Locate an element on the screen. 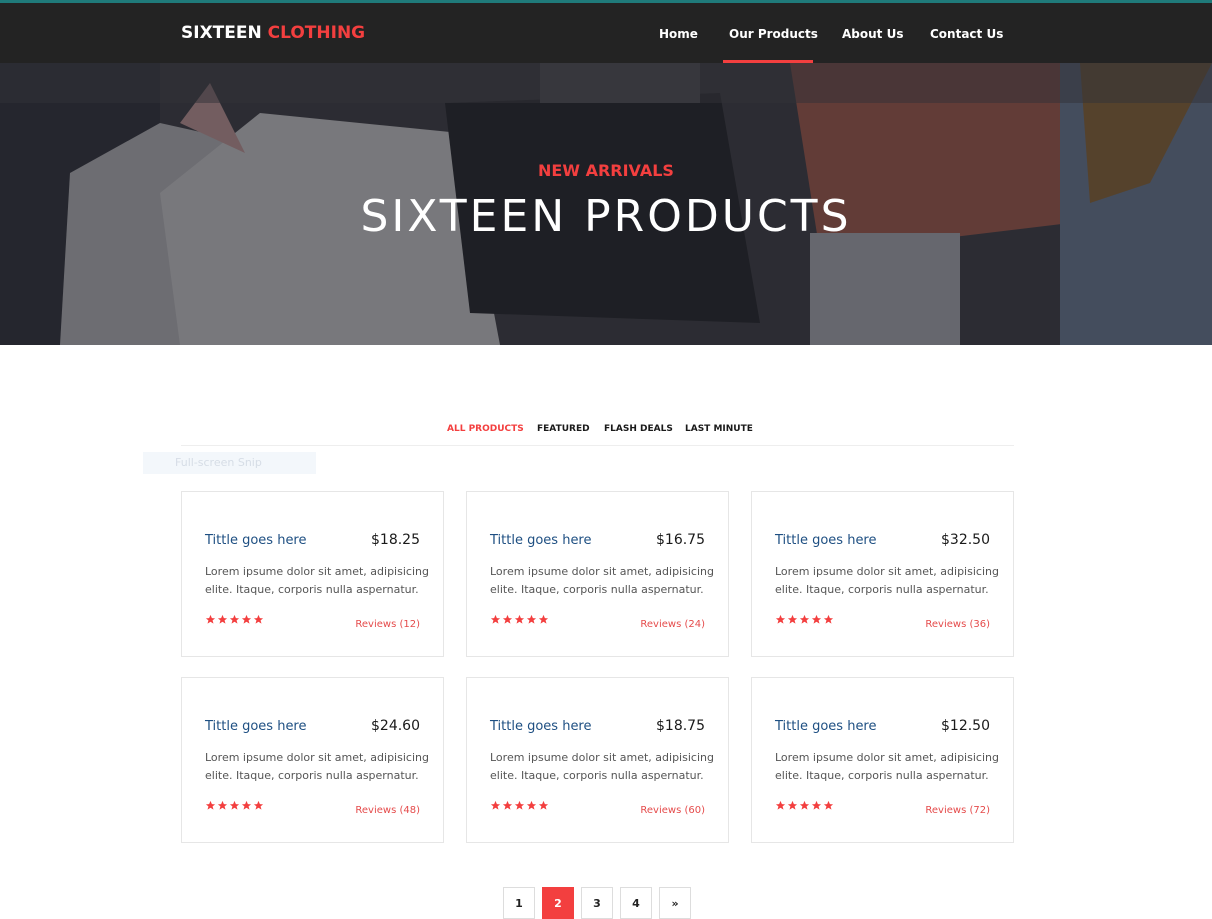 The height and width of the screenshot is (919, 1212). hero-title: SIXTEEN PRODUCTS is located at coordinates (606, 216).